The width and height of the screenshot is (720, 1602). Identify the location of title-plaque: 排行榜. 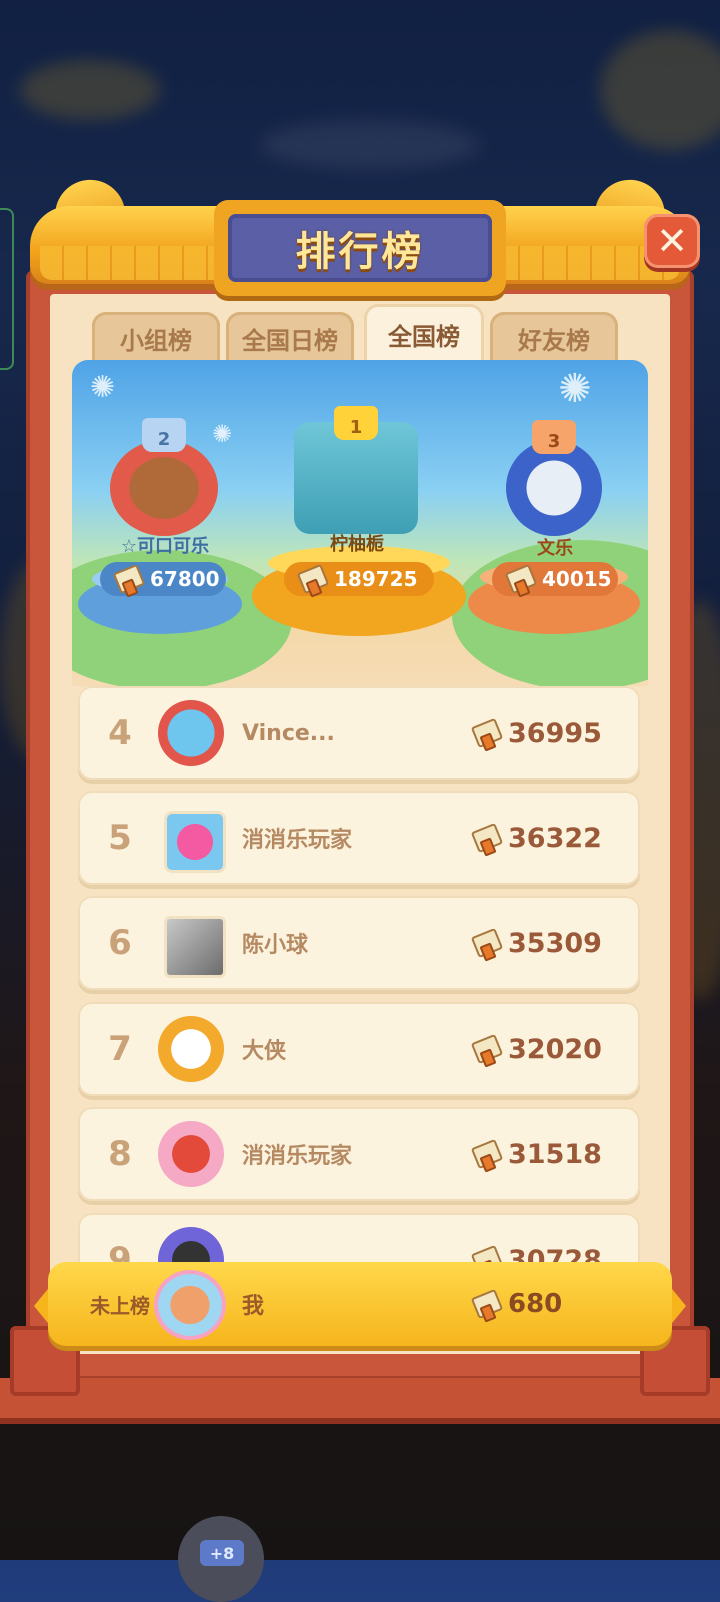
(360, 248).